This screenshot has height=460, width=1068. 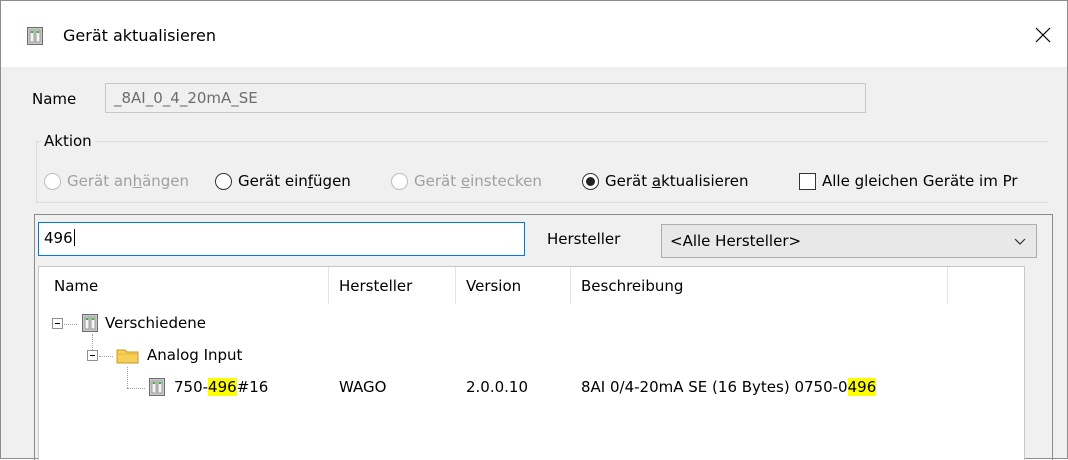 I want to click on radio-append-device: Gerät anhängen, so click(x=116, y=181).